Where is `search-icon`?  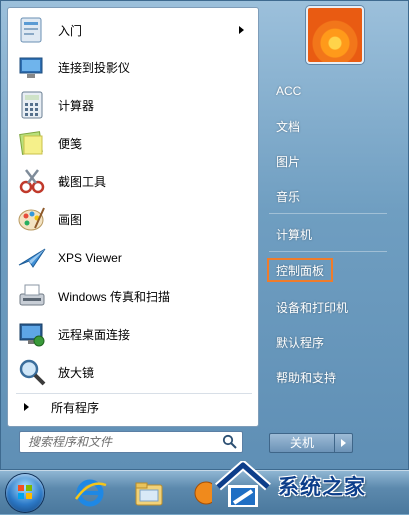
search-icon is located at coordinates (230, 442).